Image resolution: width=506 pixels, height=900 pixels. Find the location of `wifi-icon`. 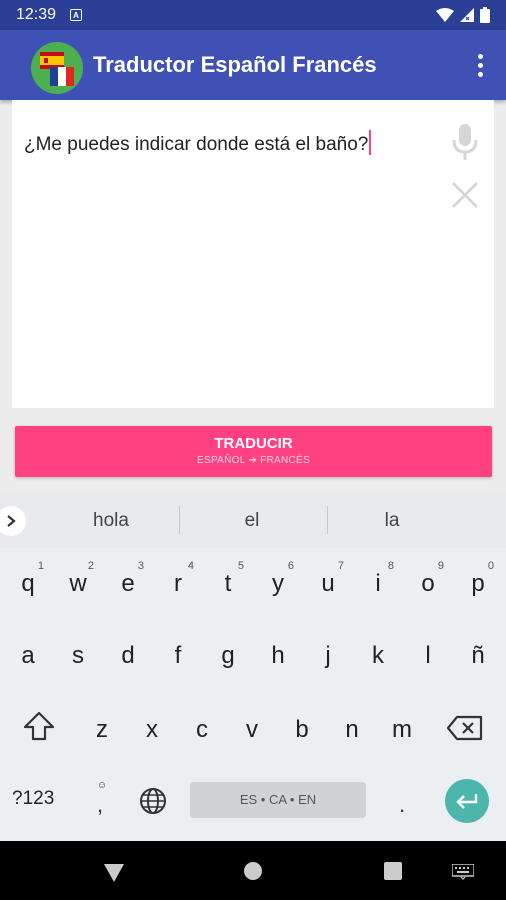

wifi-icon is located at coordinates (445, 15).